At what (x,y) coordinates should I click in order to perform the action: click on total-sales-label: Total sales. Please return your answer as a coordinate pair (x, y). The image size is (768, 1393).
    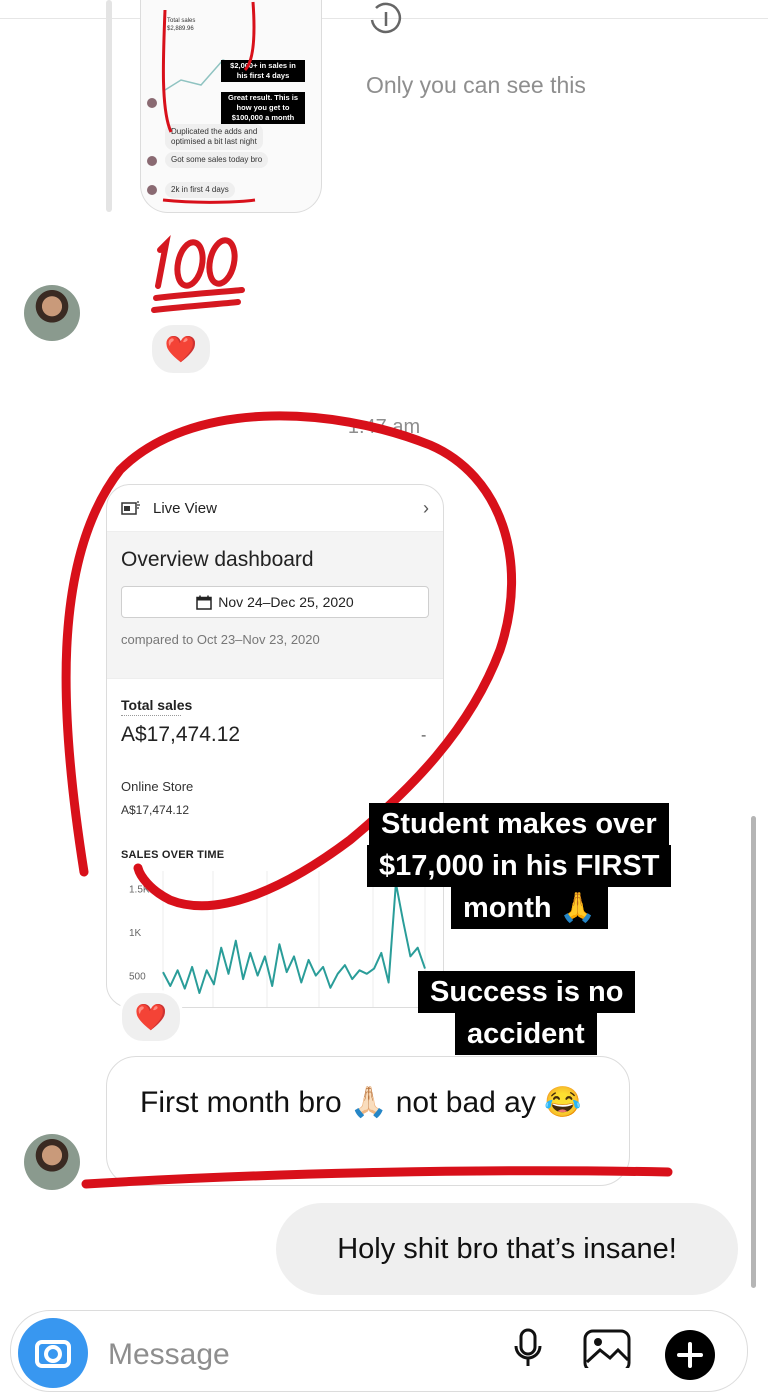
    Looking at the image, I should click on (157, 705).